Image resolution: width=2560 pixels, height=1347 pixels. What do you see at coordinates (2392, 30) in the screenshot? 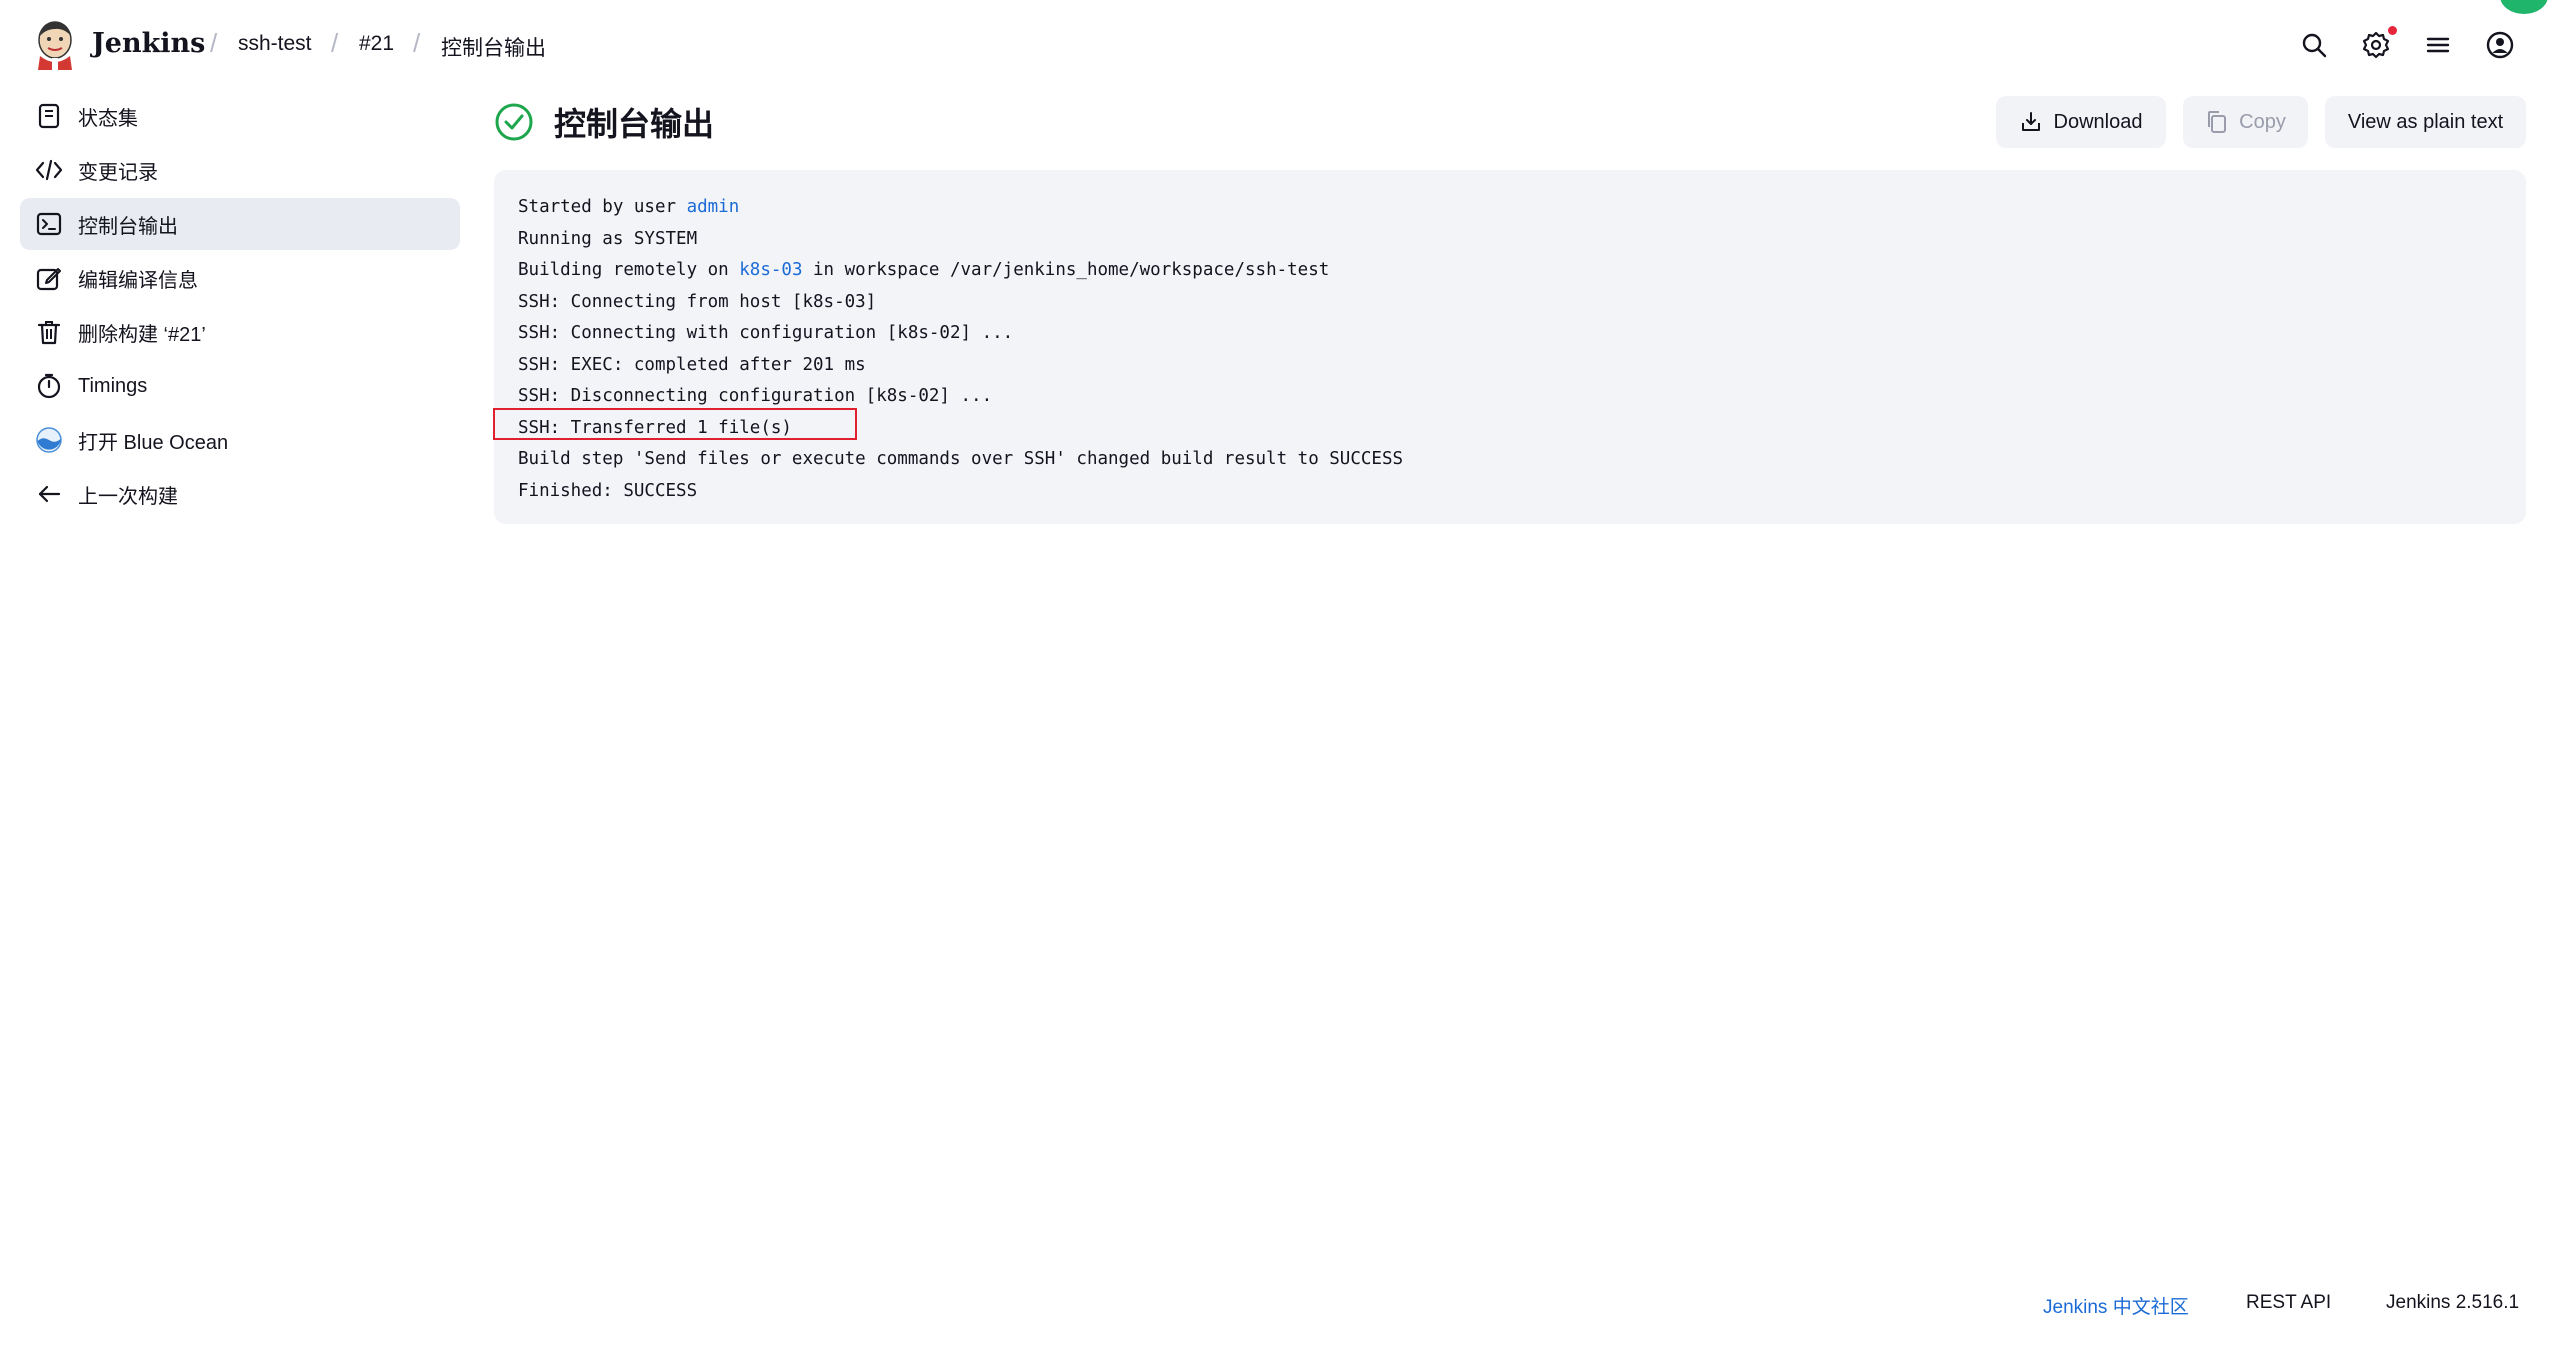
I see `notification-dot` at bounding box center [2392, 30].